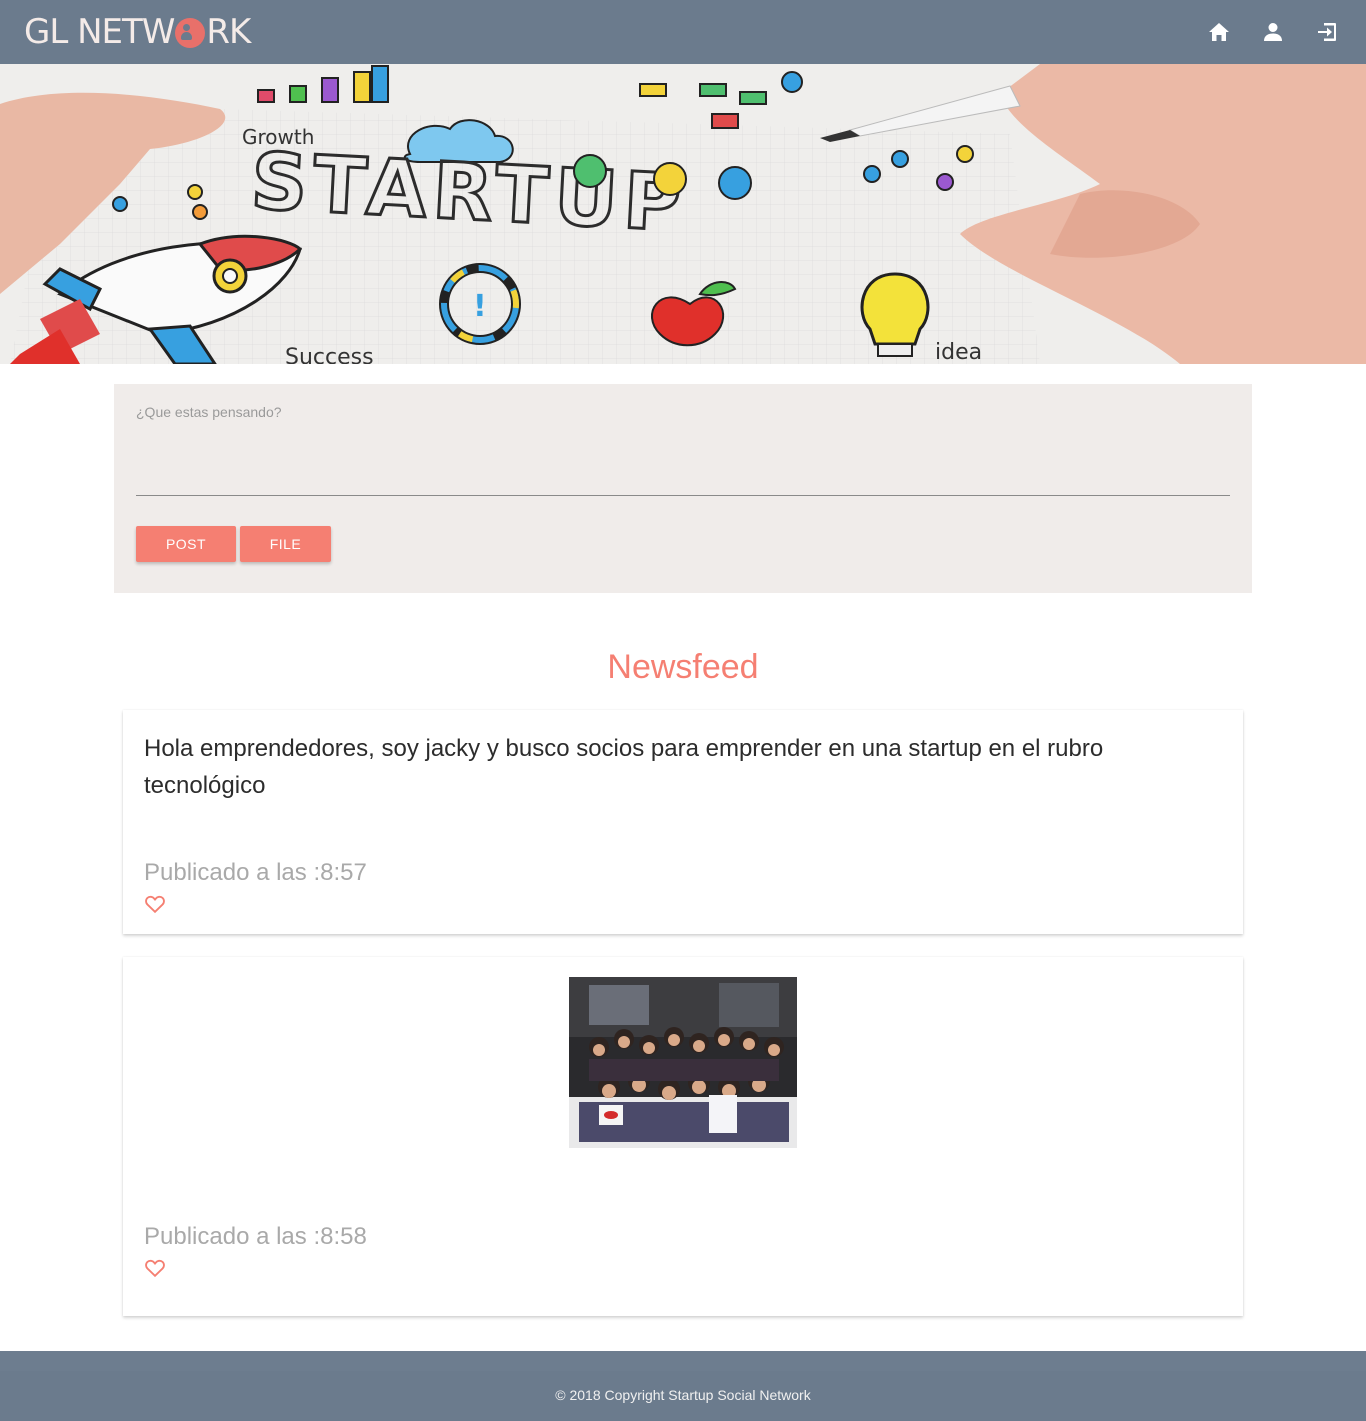 Image resolution: width=1366 pixels, height=1421 pixels. I want to click on post-input, so click(683, 450).